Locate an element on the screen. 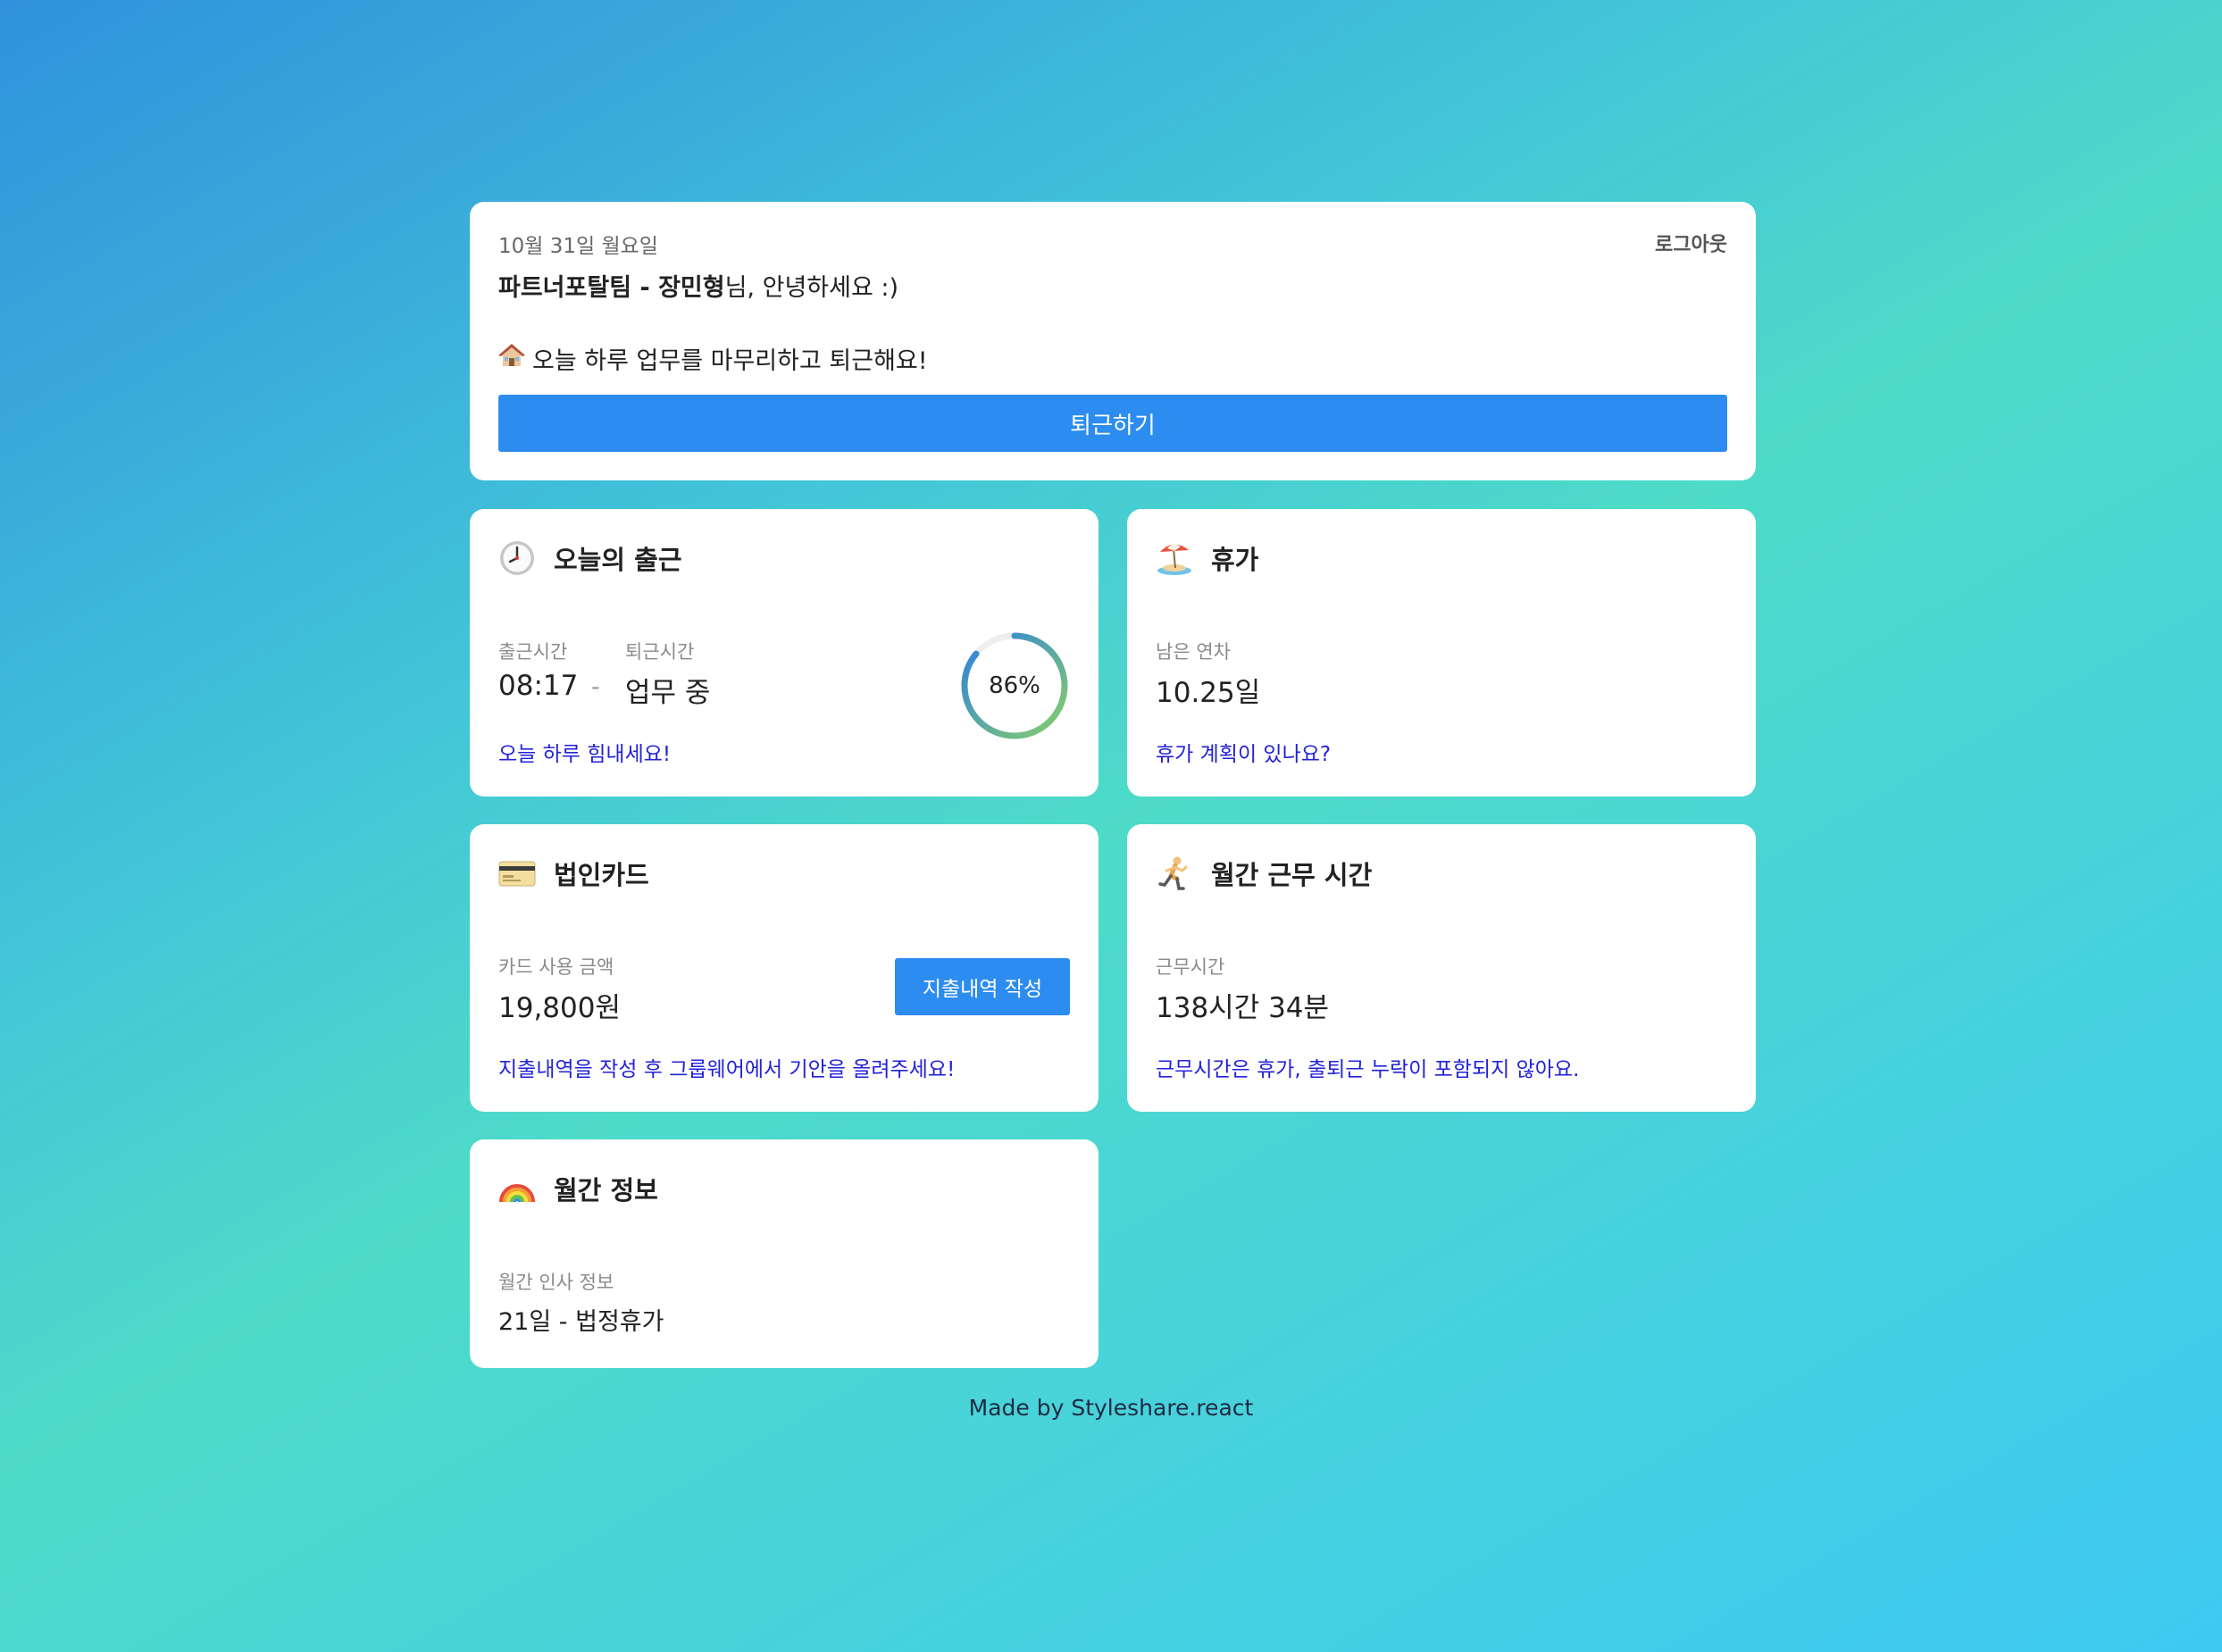  beach-umbrella-icon is located at coordinates (1174, 558).